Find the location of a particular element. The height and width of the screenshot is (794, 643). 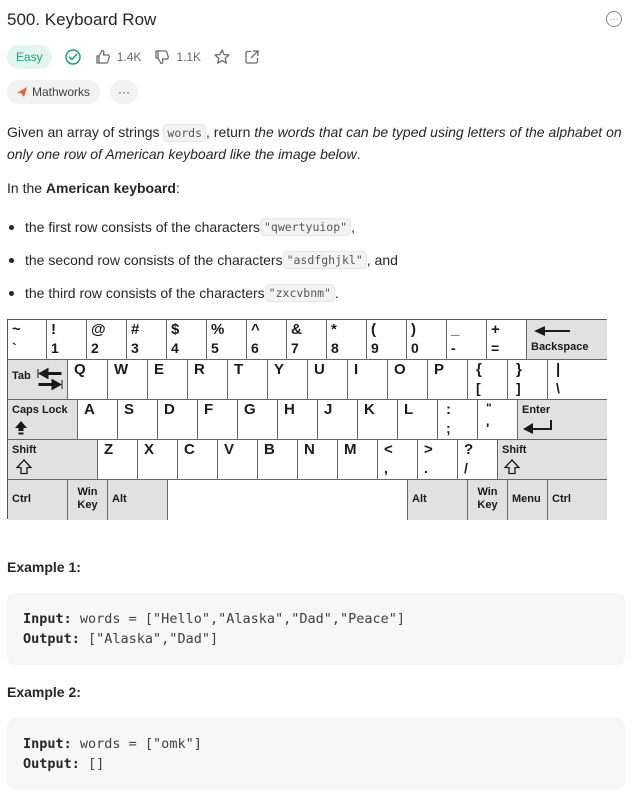

more-tags-button: ··· is located at coordinates (124, 92).